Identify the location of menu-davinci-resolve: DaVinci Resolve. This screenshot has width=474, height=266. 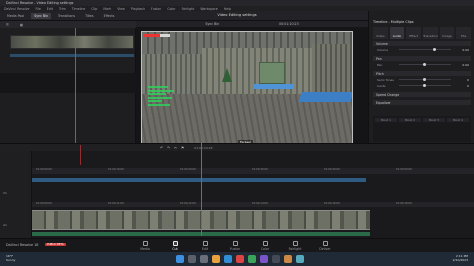
(16, 9).